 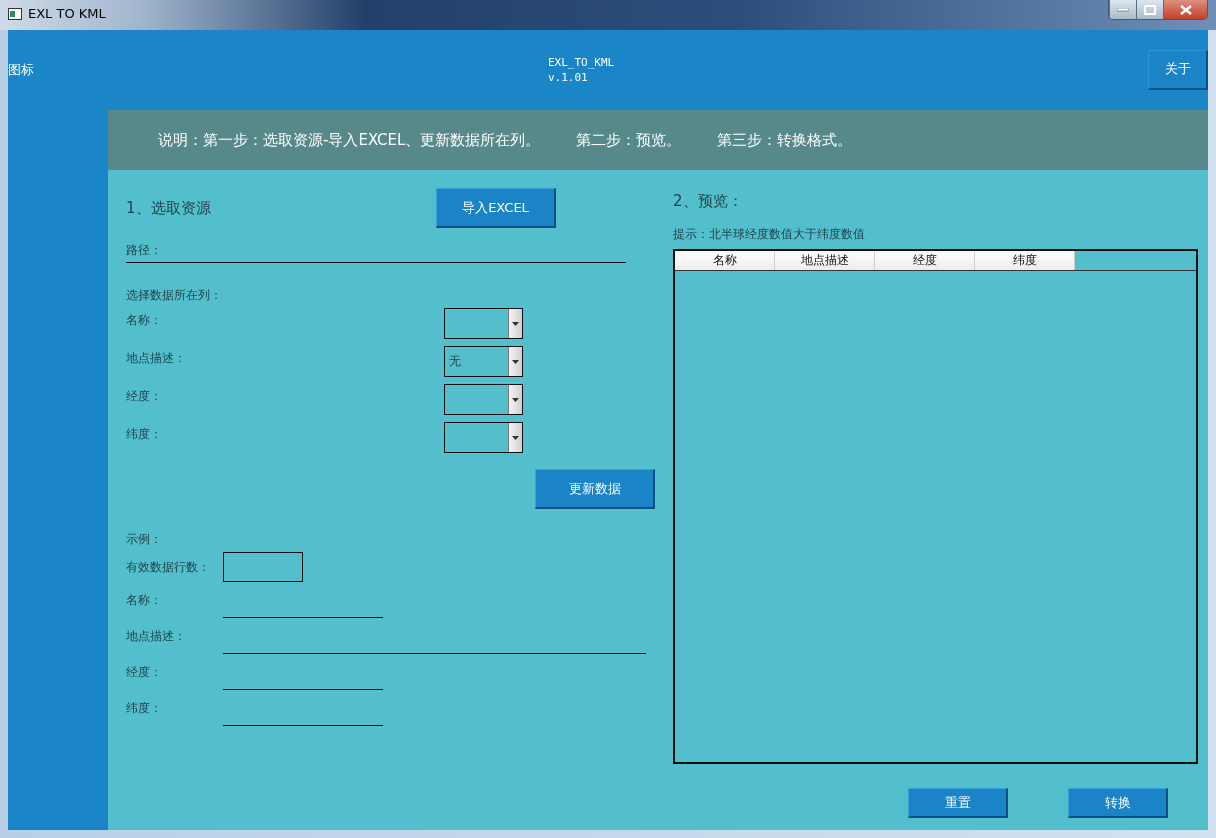 What do you see at coordinates (1025, 260) in the screenshot?
I see `column-header: 纬度` at bounding box center [1025, 260].